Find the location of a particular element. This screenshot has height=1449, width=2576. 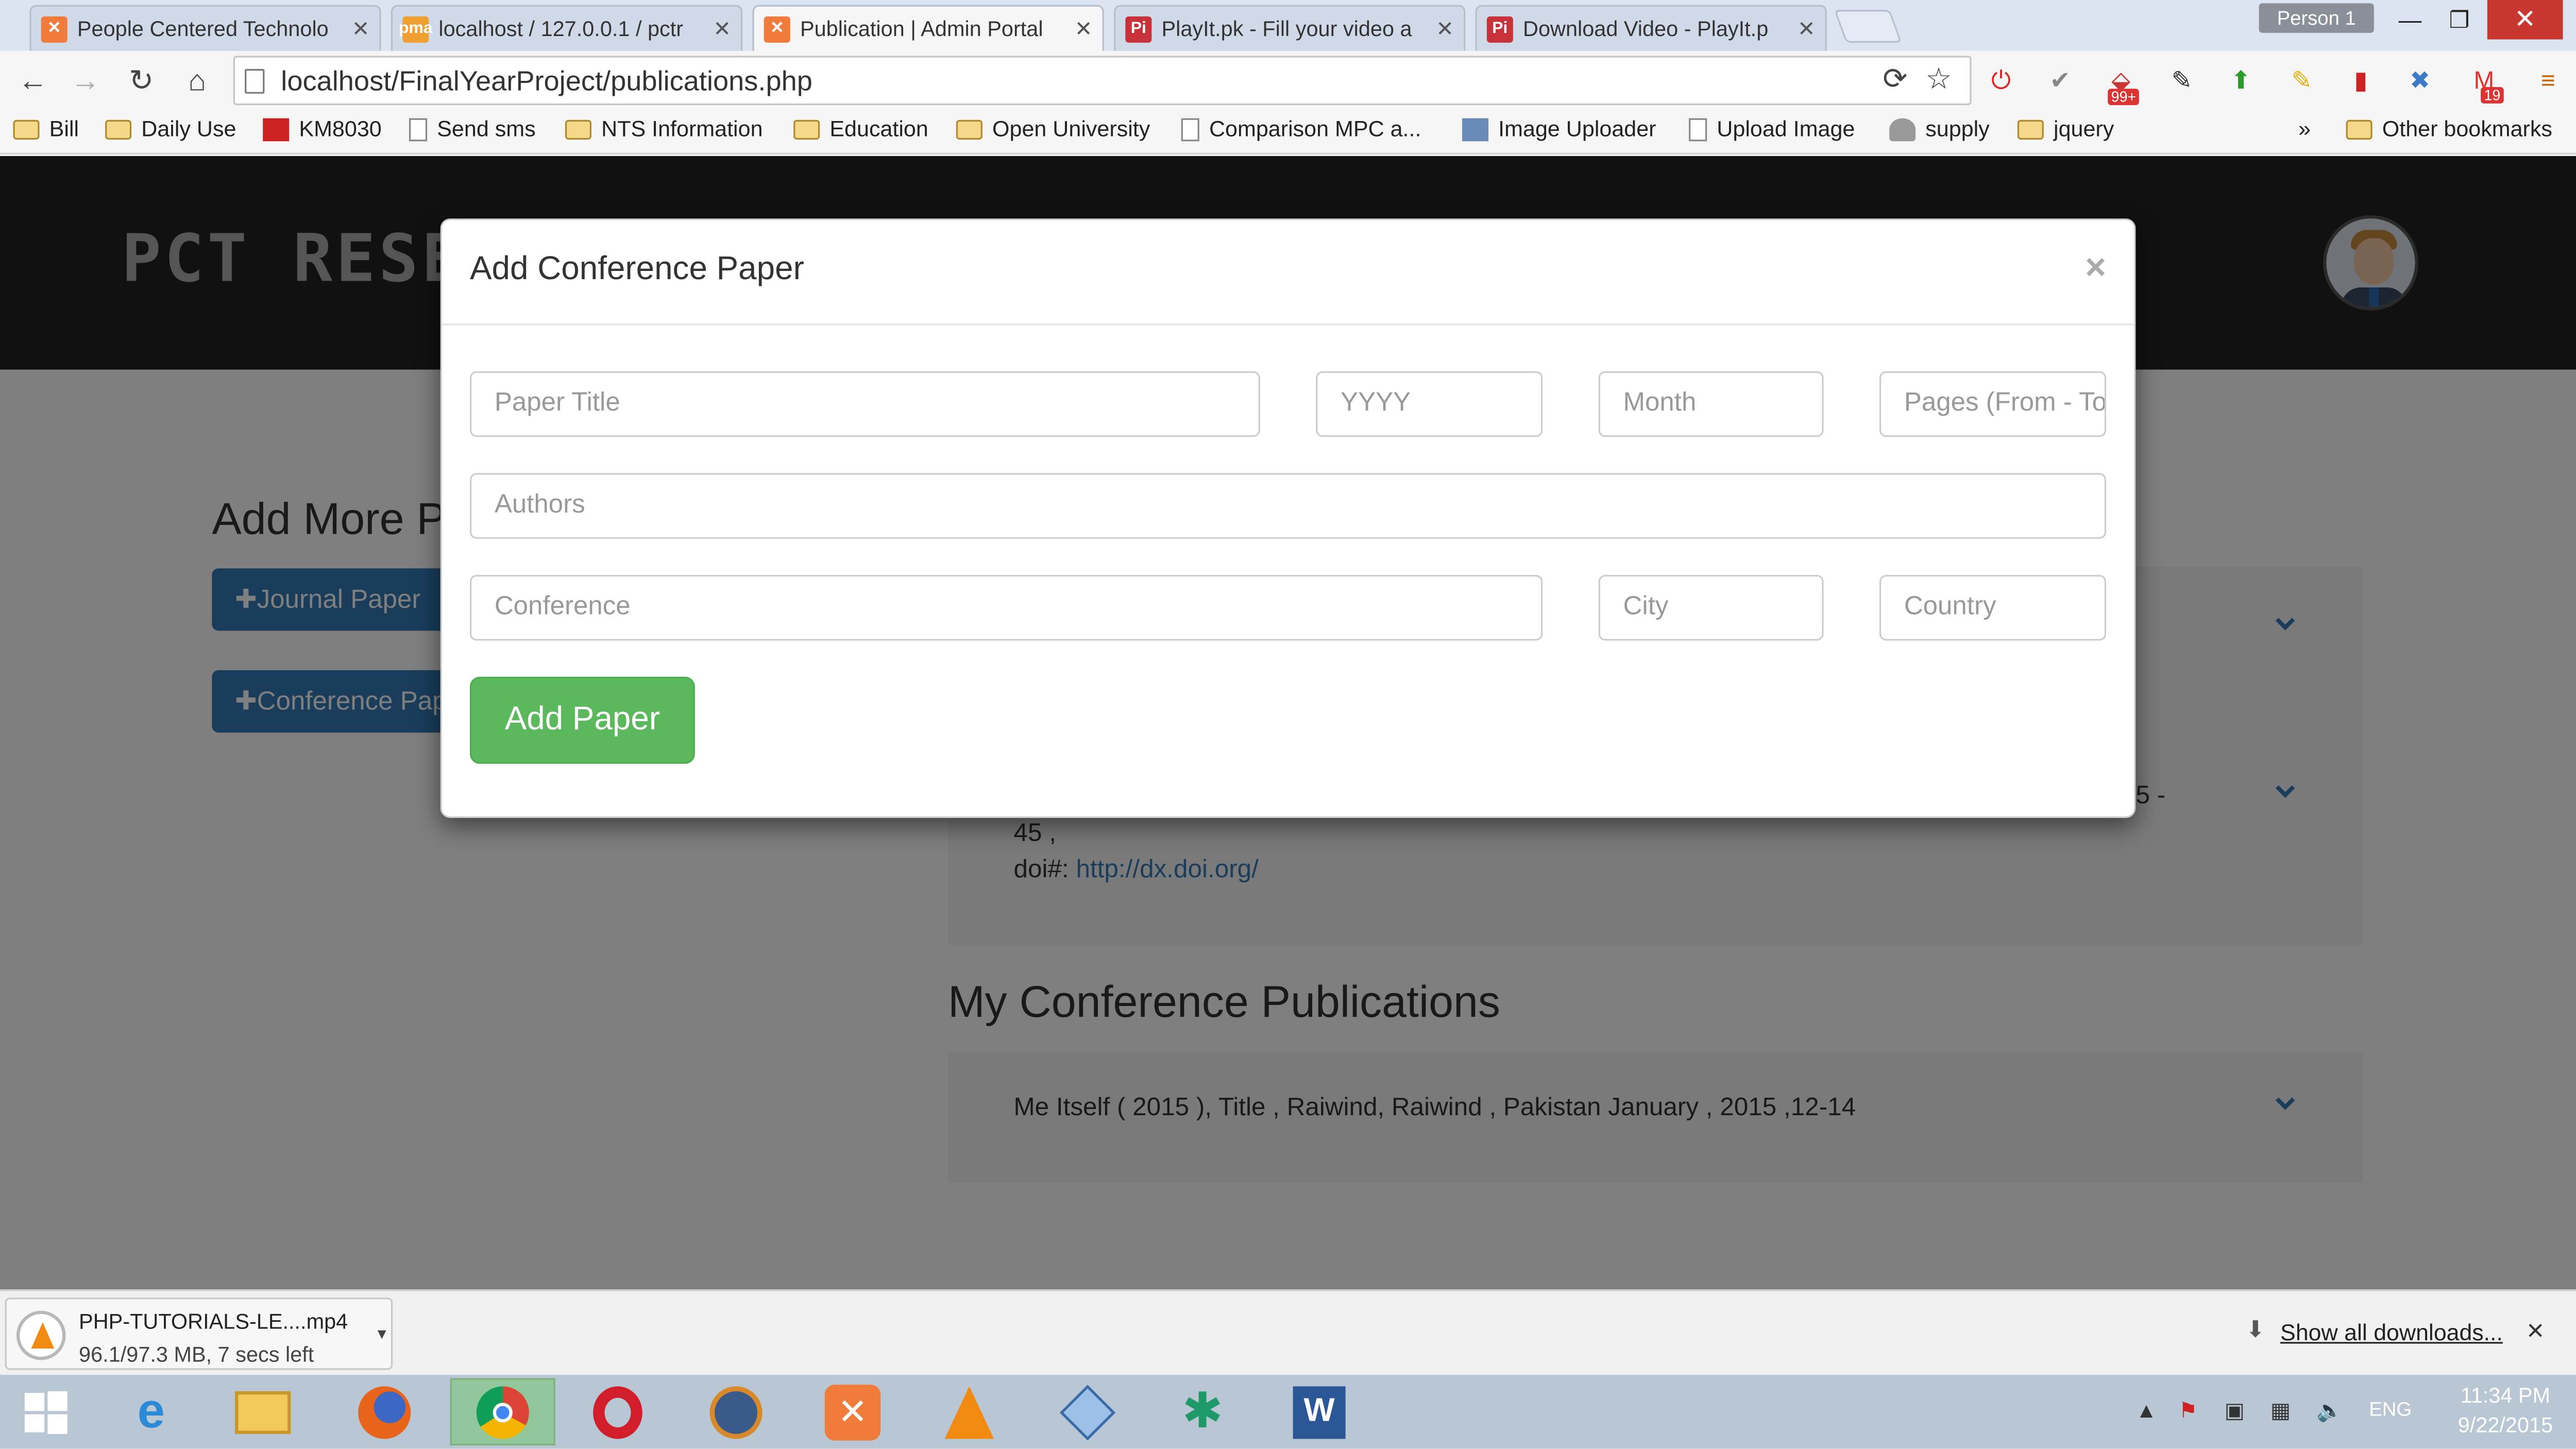

conference-input: Conference is located at coordinates (1006, 608).